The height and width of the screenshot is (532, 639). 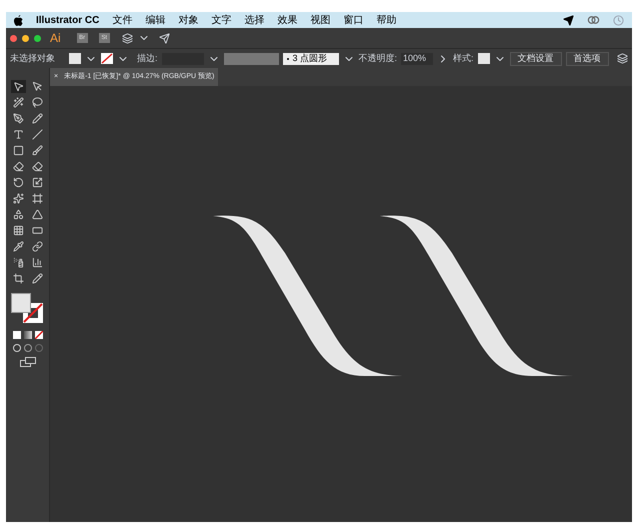 What do you see at coordinates (417, 58) in the screenshot?
I see `opacity-field: 100%` at bounding box center [417, 58].